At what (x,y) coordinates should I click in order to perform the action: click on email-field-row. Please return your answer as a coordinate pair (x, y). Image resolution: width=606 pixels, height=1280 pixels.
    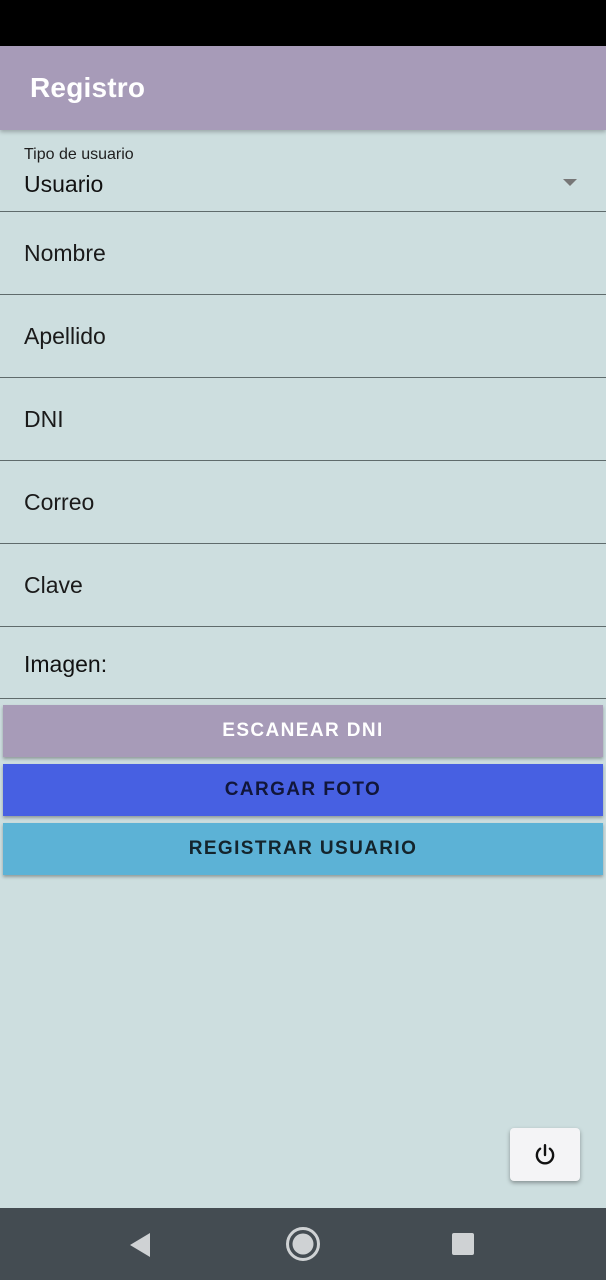
    Looking at the image, I should click on (303, 502).